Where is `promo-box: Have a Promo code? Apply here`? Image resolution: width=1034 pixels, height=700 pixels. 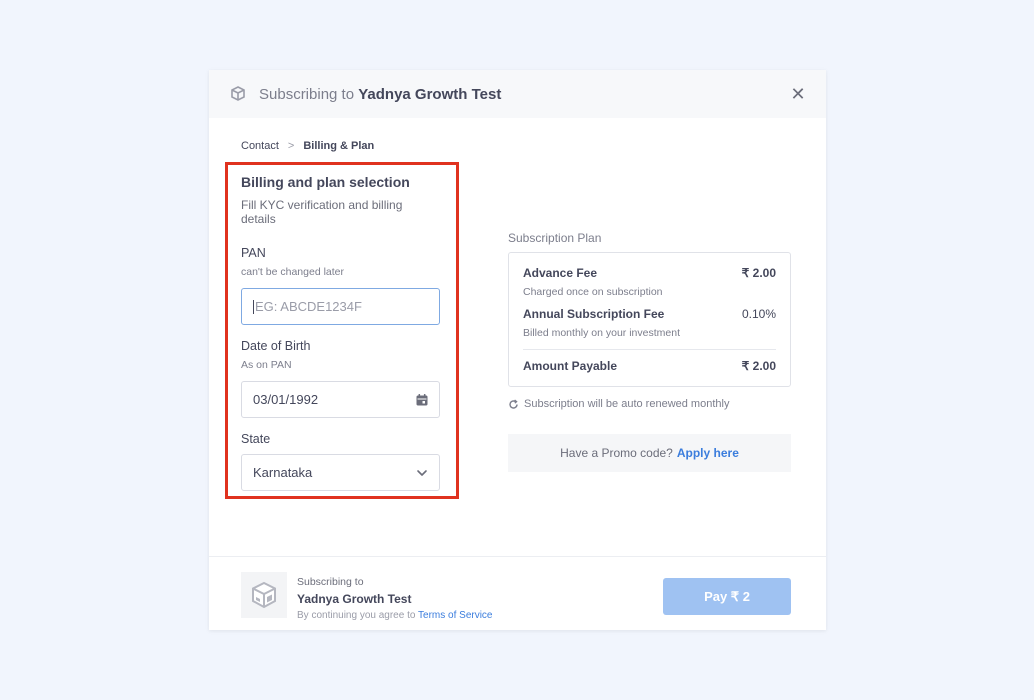
promo-box: Have a Promo code? Apply here is located at coordinates (649, 453).